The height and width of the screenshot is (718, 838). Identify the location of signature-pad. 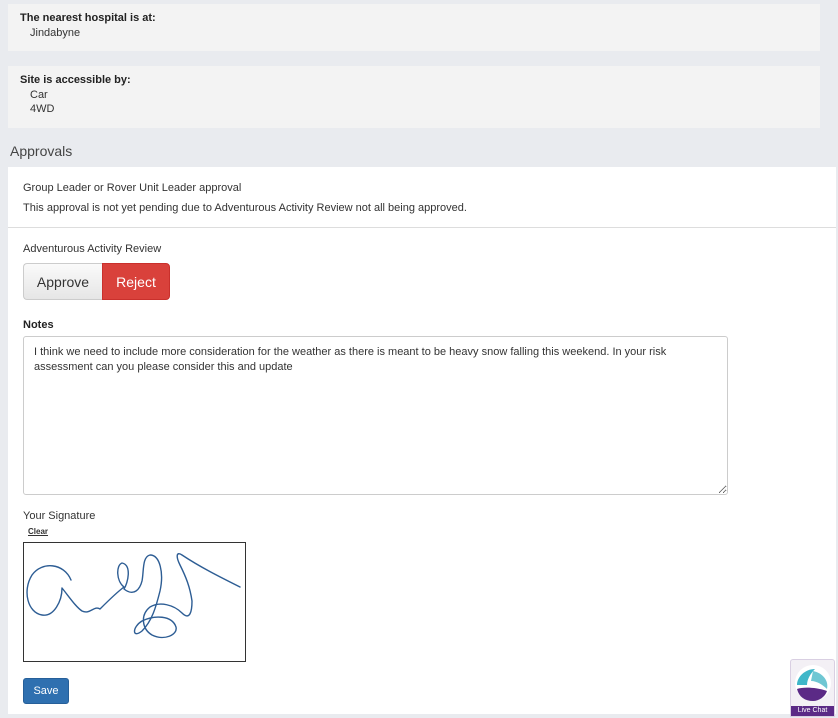
(134, 602).